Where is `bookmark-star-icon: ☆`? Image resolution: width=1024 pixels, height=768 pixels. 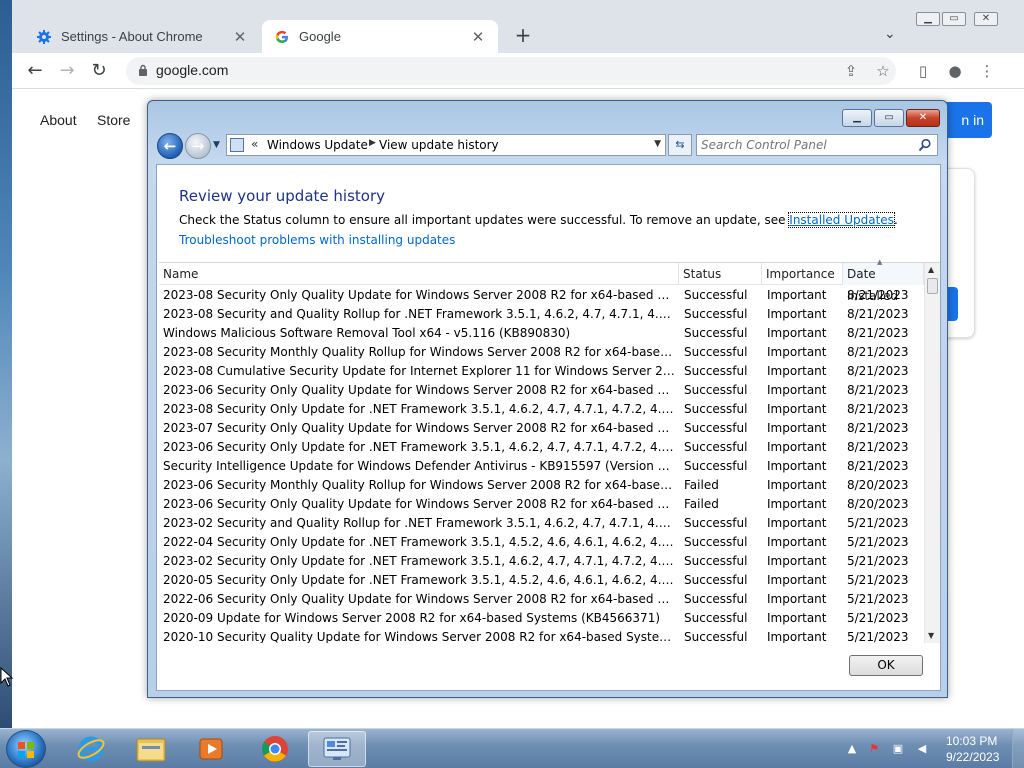 bookmark-star-icon: ☆ is located at coordinates (883, 71).